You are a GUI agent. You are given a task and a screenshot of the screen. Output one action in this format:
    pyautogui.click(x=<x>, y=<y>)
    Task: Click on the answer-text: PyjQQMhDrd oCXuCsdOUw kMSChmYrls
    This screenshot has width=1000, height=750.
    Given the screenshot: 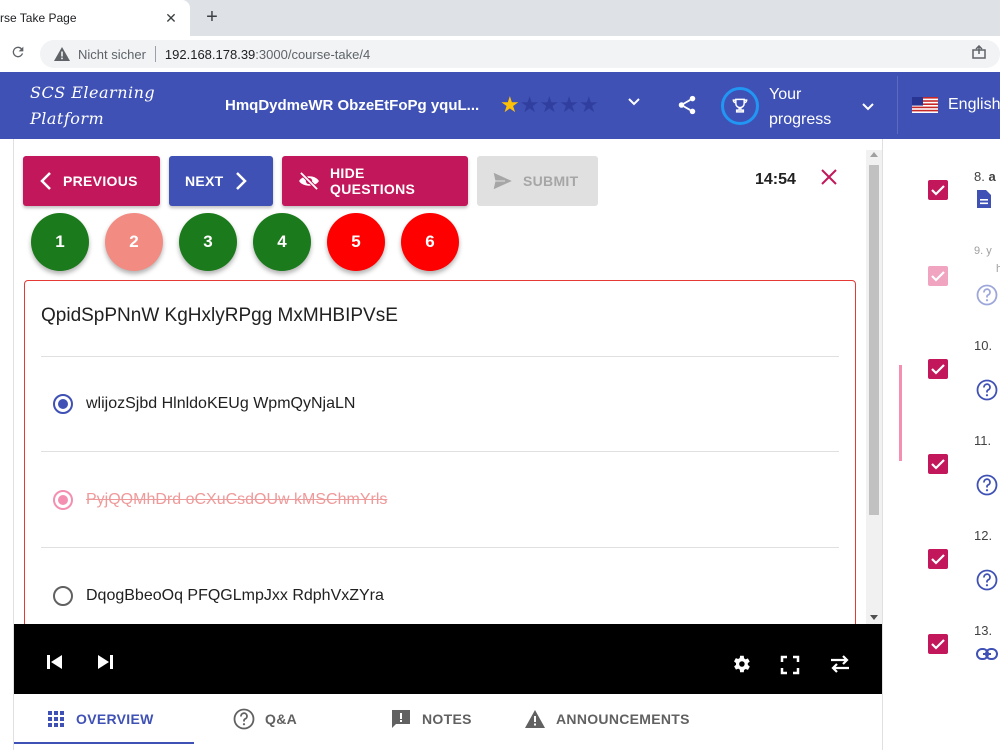 What is the action you would take?
    pyautogui.click(x=237, y=499)
    